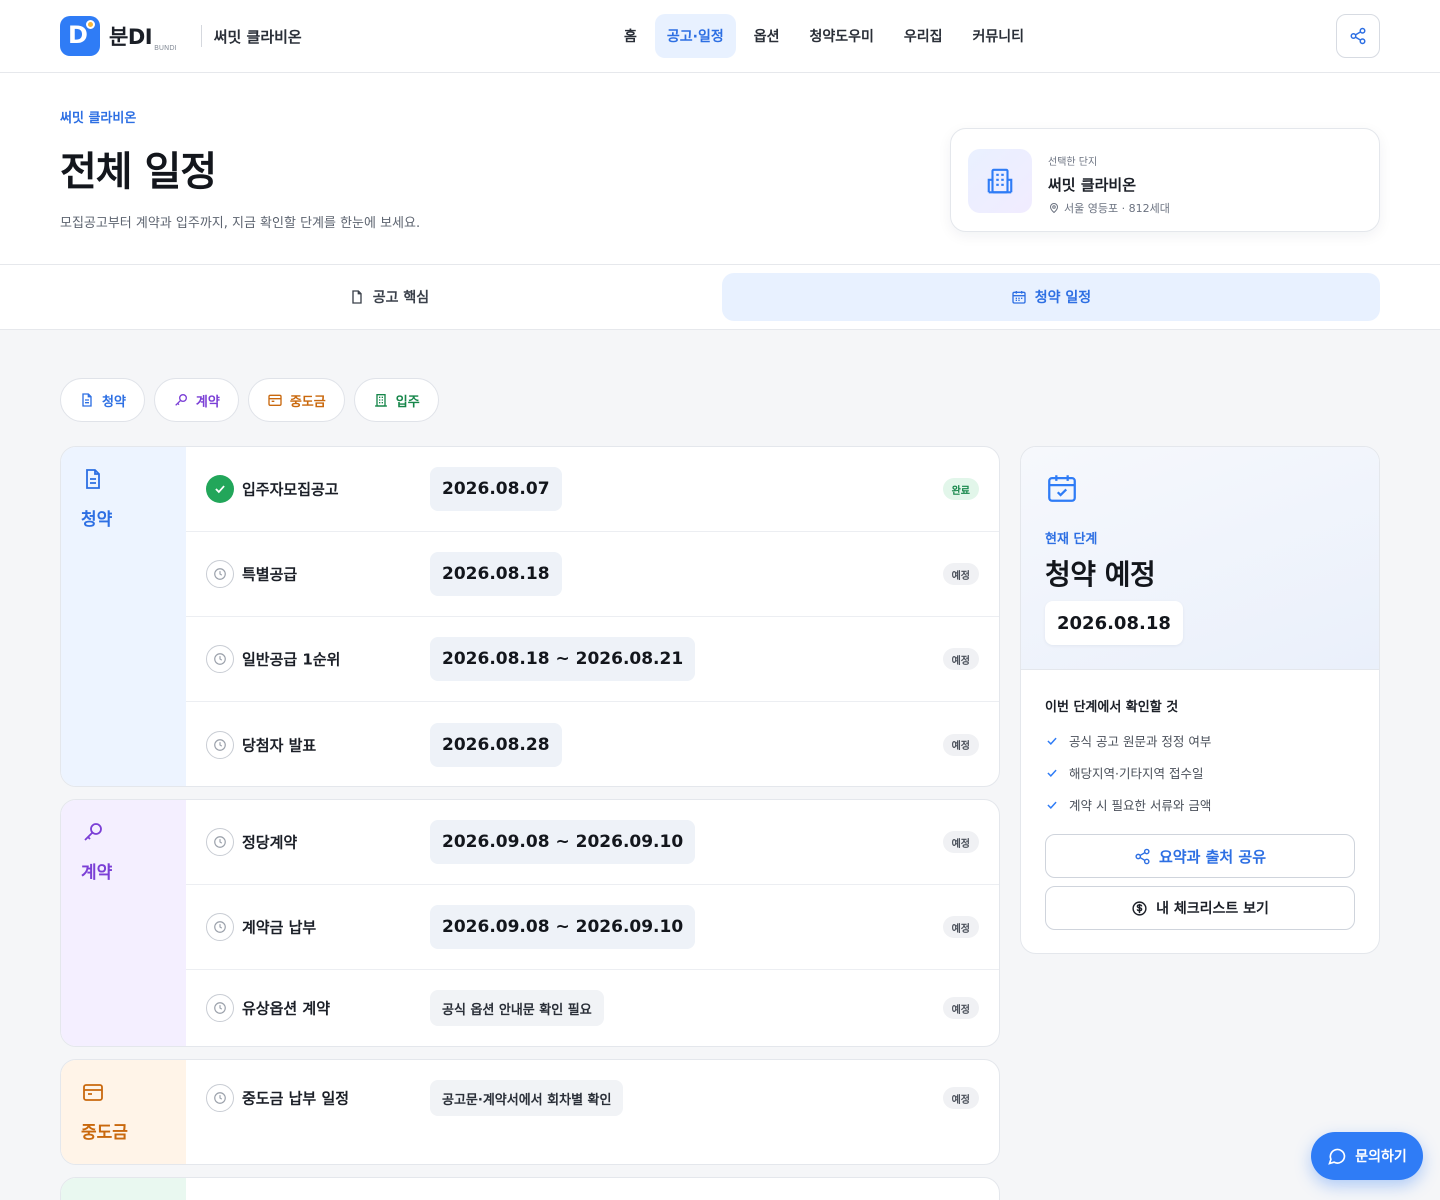  What do you see at coordinates (960, 489) in the screenshot?
I see `status-badge: 완료` at bounding box center [960, 489].